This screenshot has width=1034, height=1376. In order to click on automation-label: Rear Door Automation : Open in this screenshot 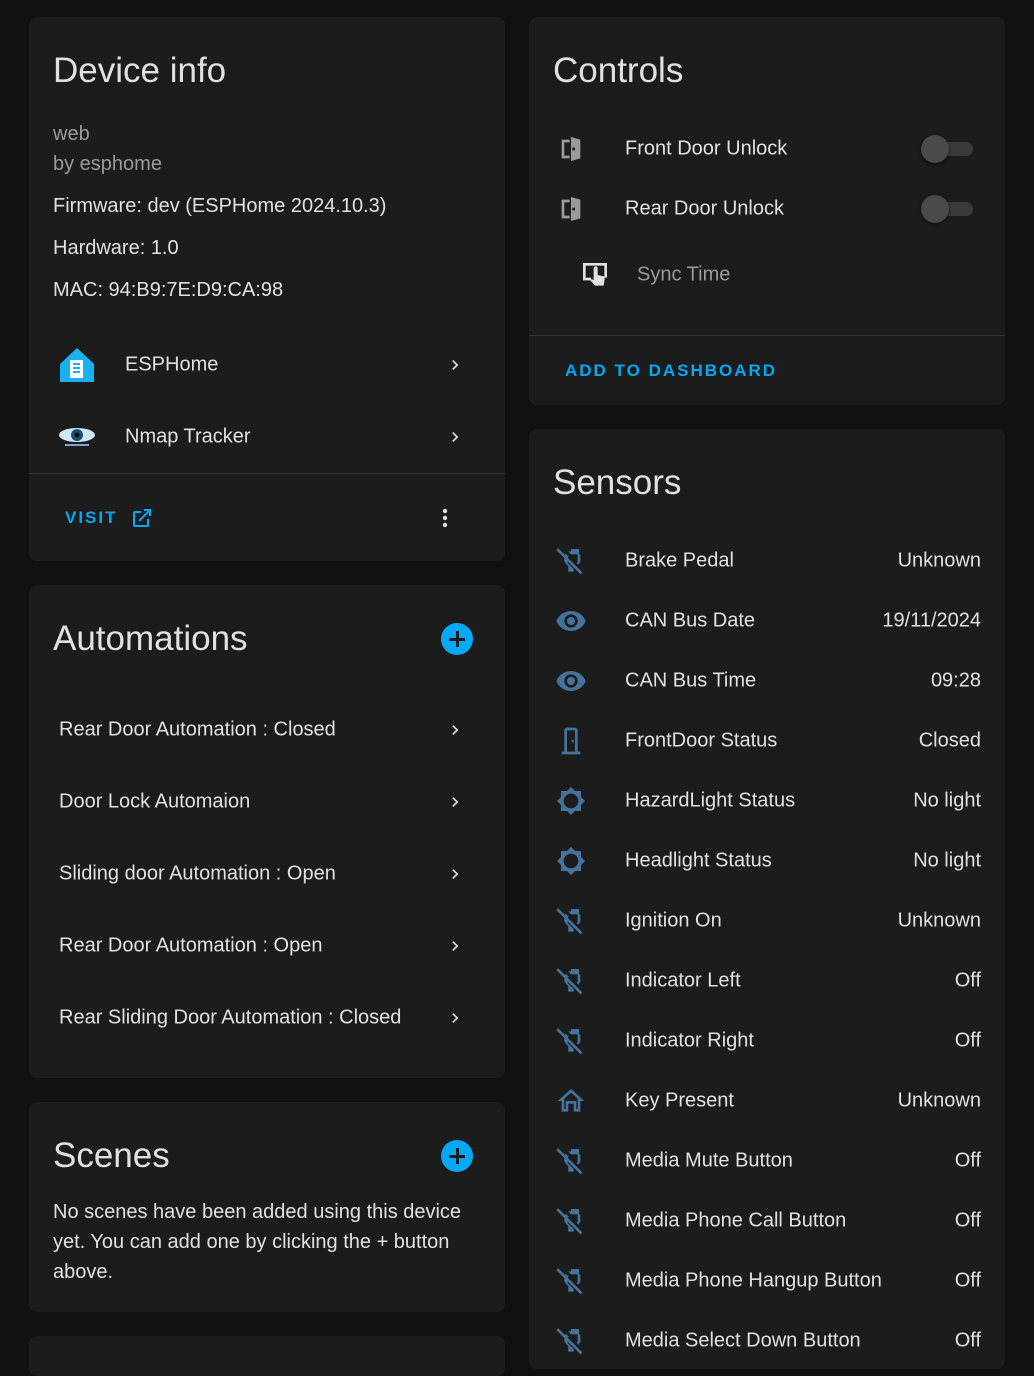, I will do `click(191, 945)`.